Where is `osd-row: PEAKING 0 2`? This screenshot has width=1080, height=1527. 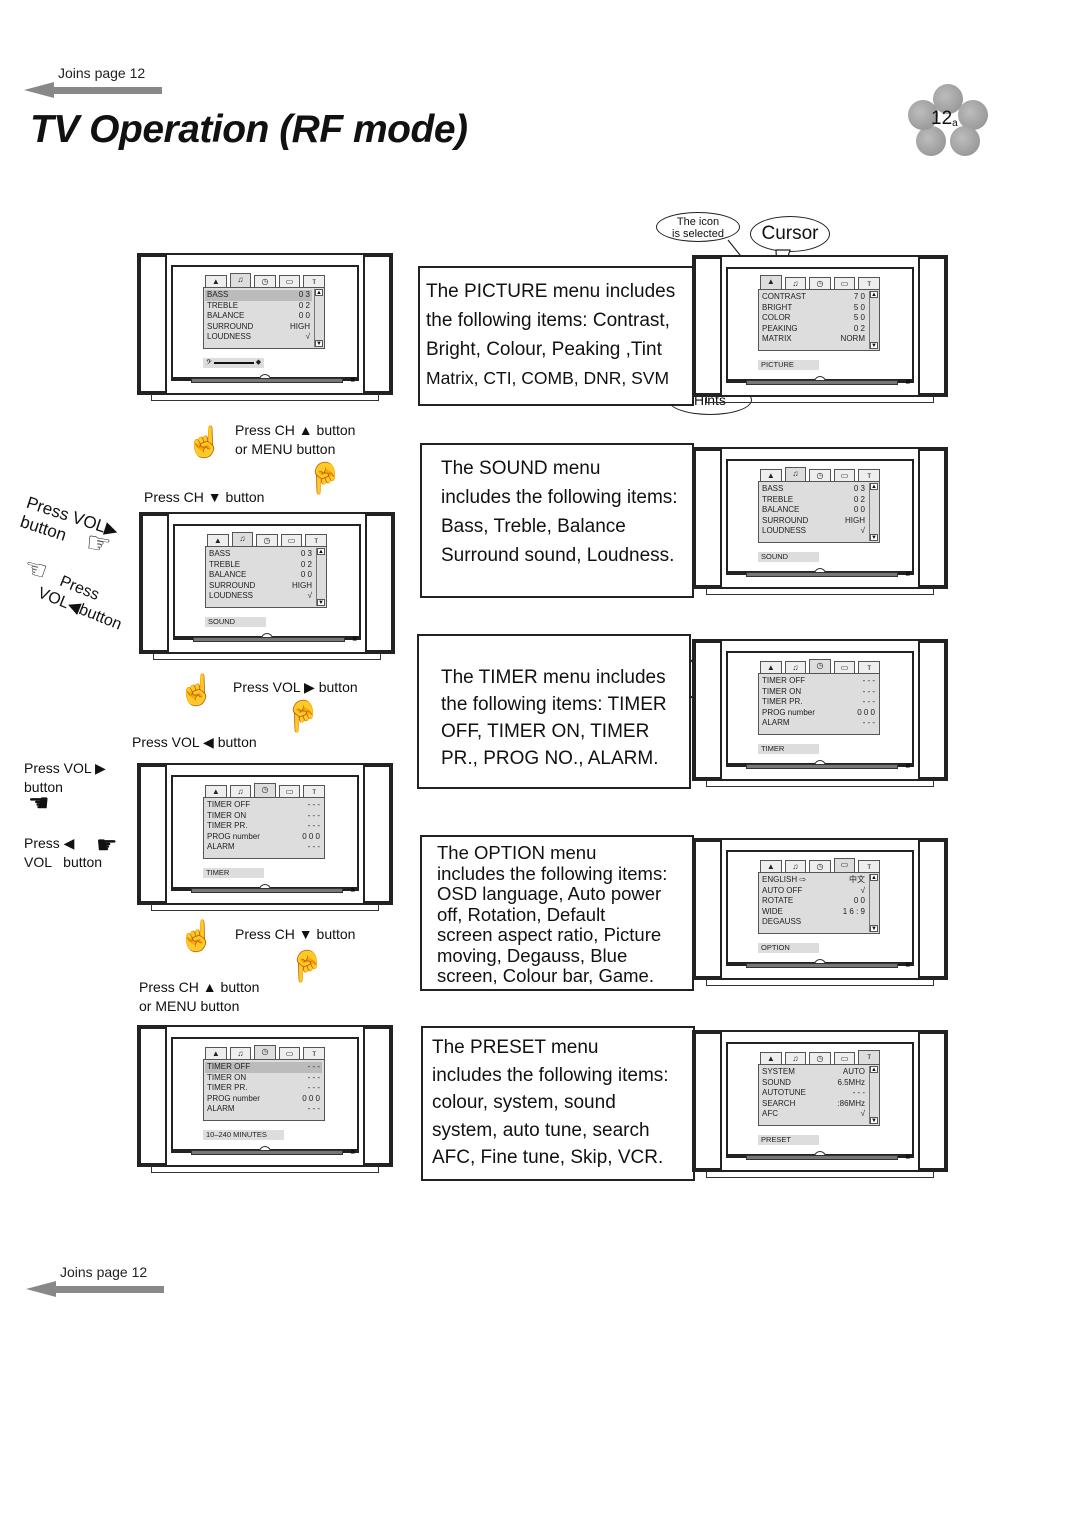 osd-row: PEAKING 0 2 is located at coordinates (813, 329).